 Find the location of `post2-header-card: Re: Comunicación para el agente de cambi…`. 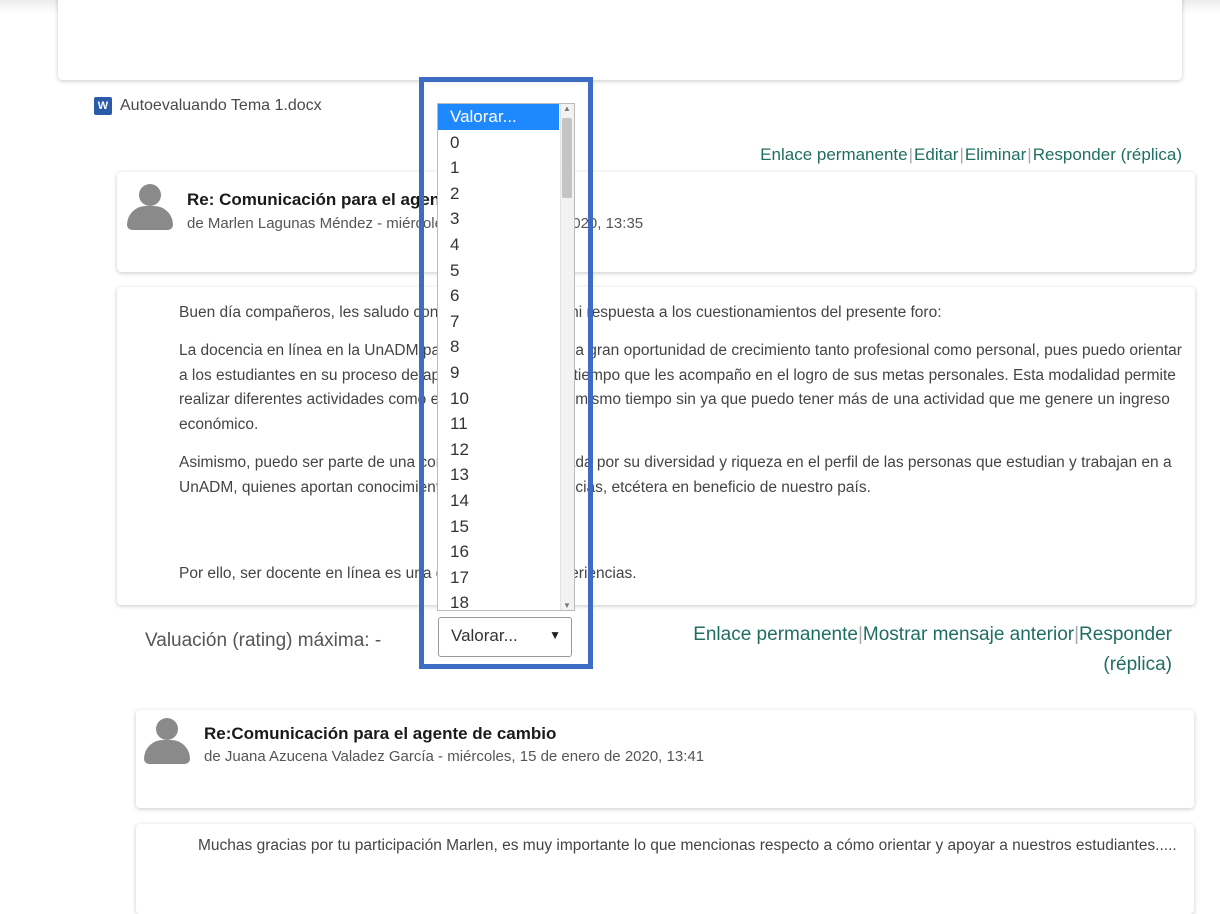

post2-header-card: Re: Comunicación para el agente de cambi… is located at coordinates (656, 222).